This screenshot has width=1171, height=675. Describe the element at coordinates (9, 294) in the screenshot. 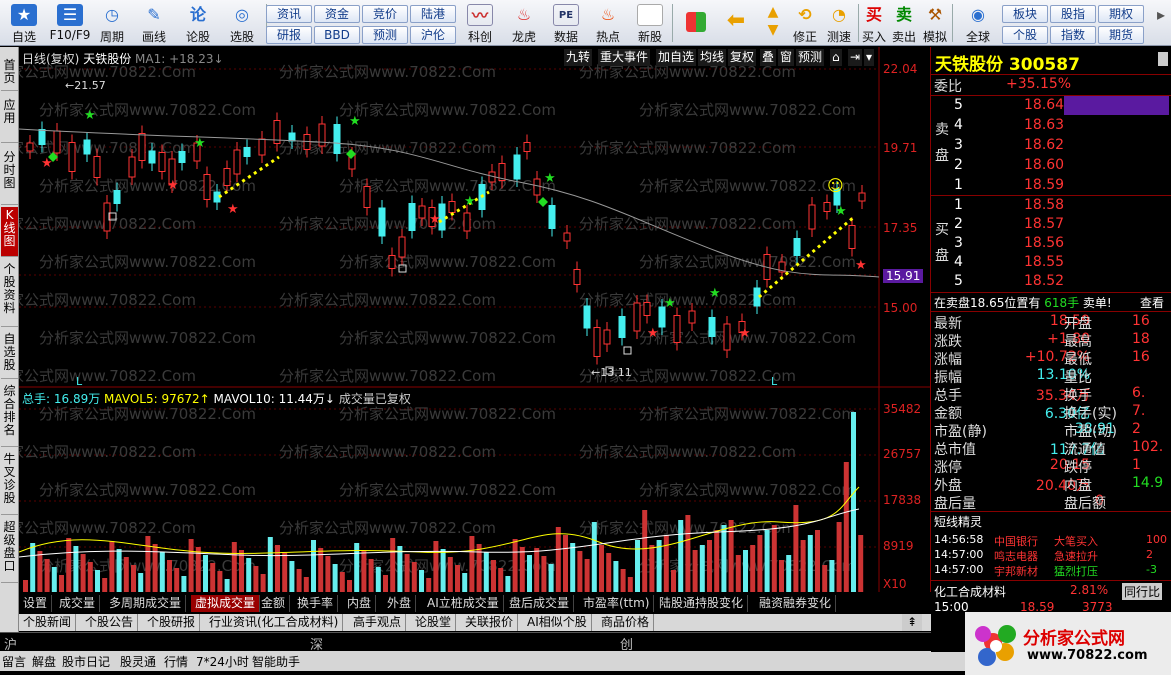

I see `tab-profile: 个股资料` at that location.